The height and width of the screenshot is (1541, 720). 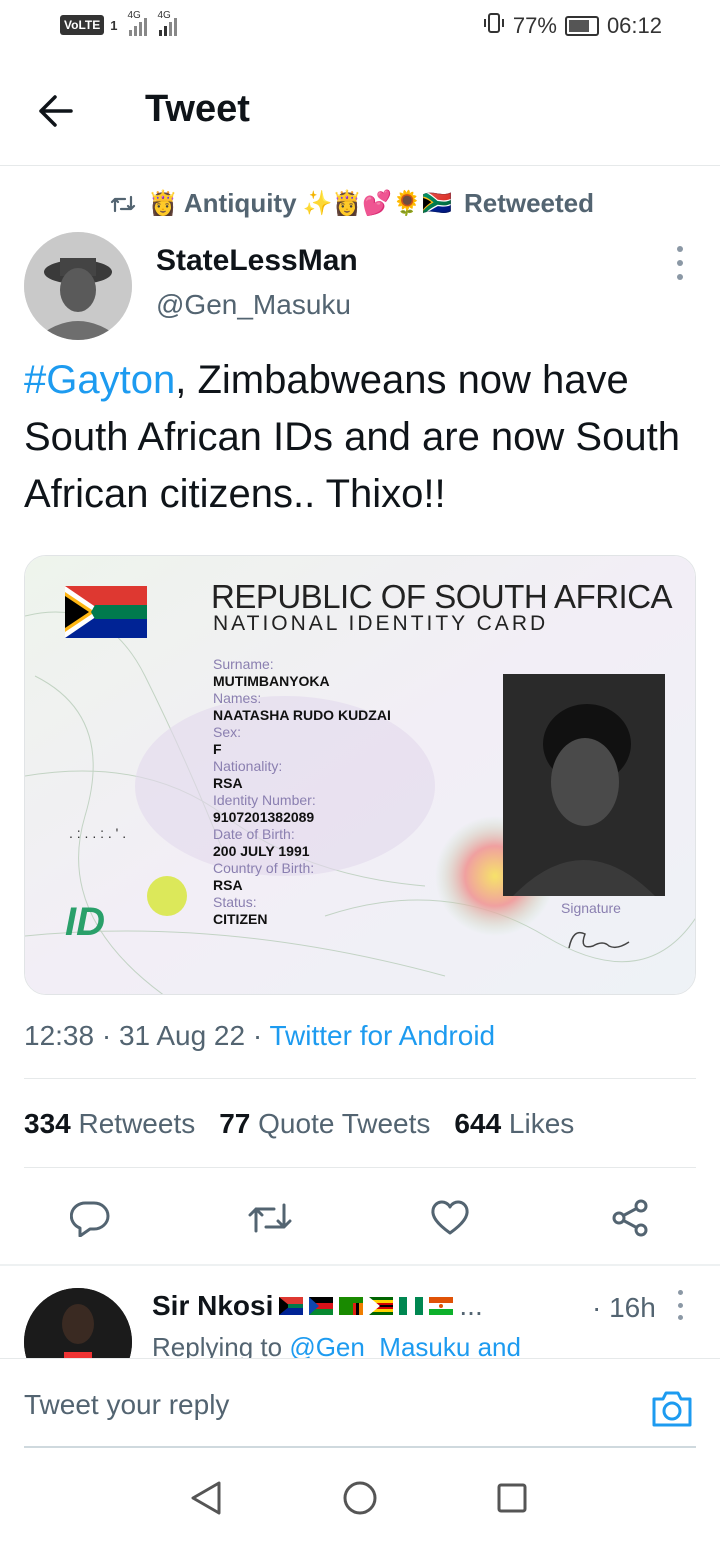 I want to click on tweet-source-link: Twitter for Android, so click(x=382, y=1035).